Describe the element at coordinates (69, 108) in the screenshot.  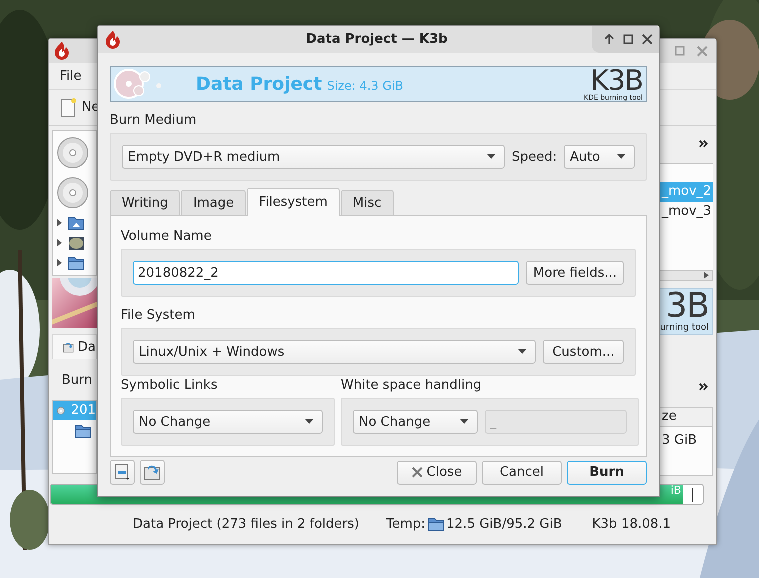
I see `new-document-icon` at that location.